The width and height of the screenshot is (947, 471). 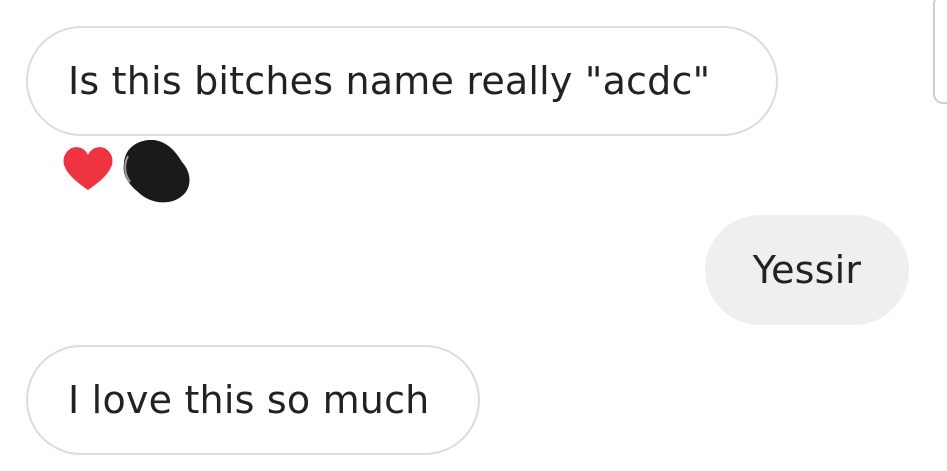 I want to click on message-text: I love this so much, so click(x=249, y=400).